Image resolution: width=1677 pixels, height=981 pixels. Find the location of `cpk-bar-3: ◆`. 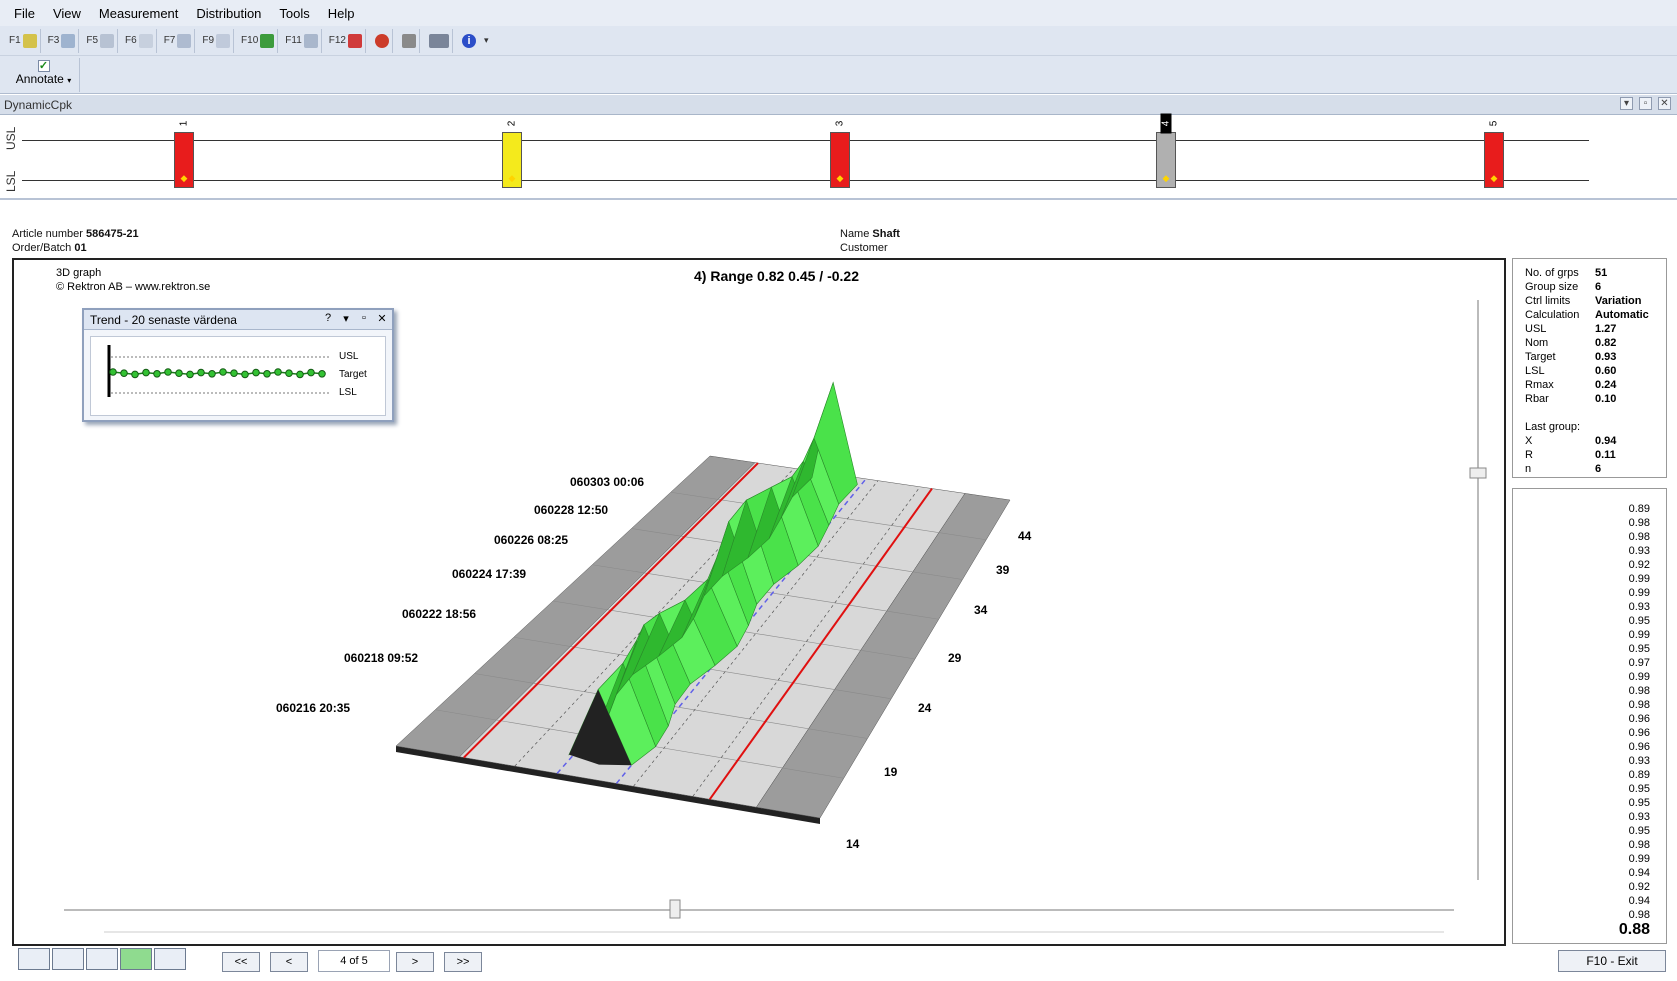

cpk-bar-3: ◆ is located at coordinates (840, 160).